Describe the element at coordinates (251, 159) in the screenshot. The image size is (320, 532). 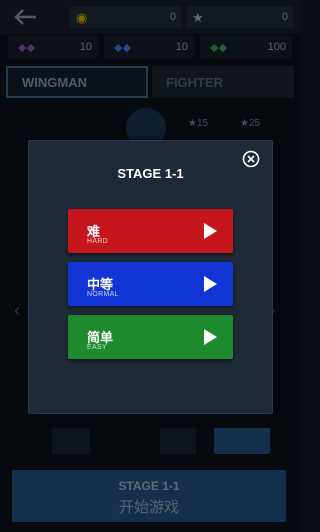
I see `close-icon` at that location.